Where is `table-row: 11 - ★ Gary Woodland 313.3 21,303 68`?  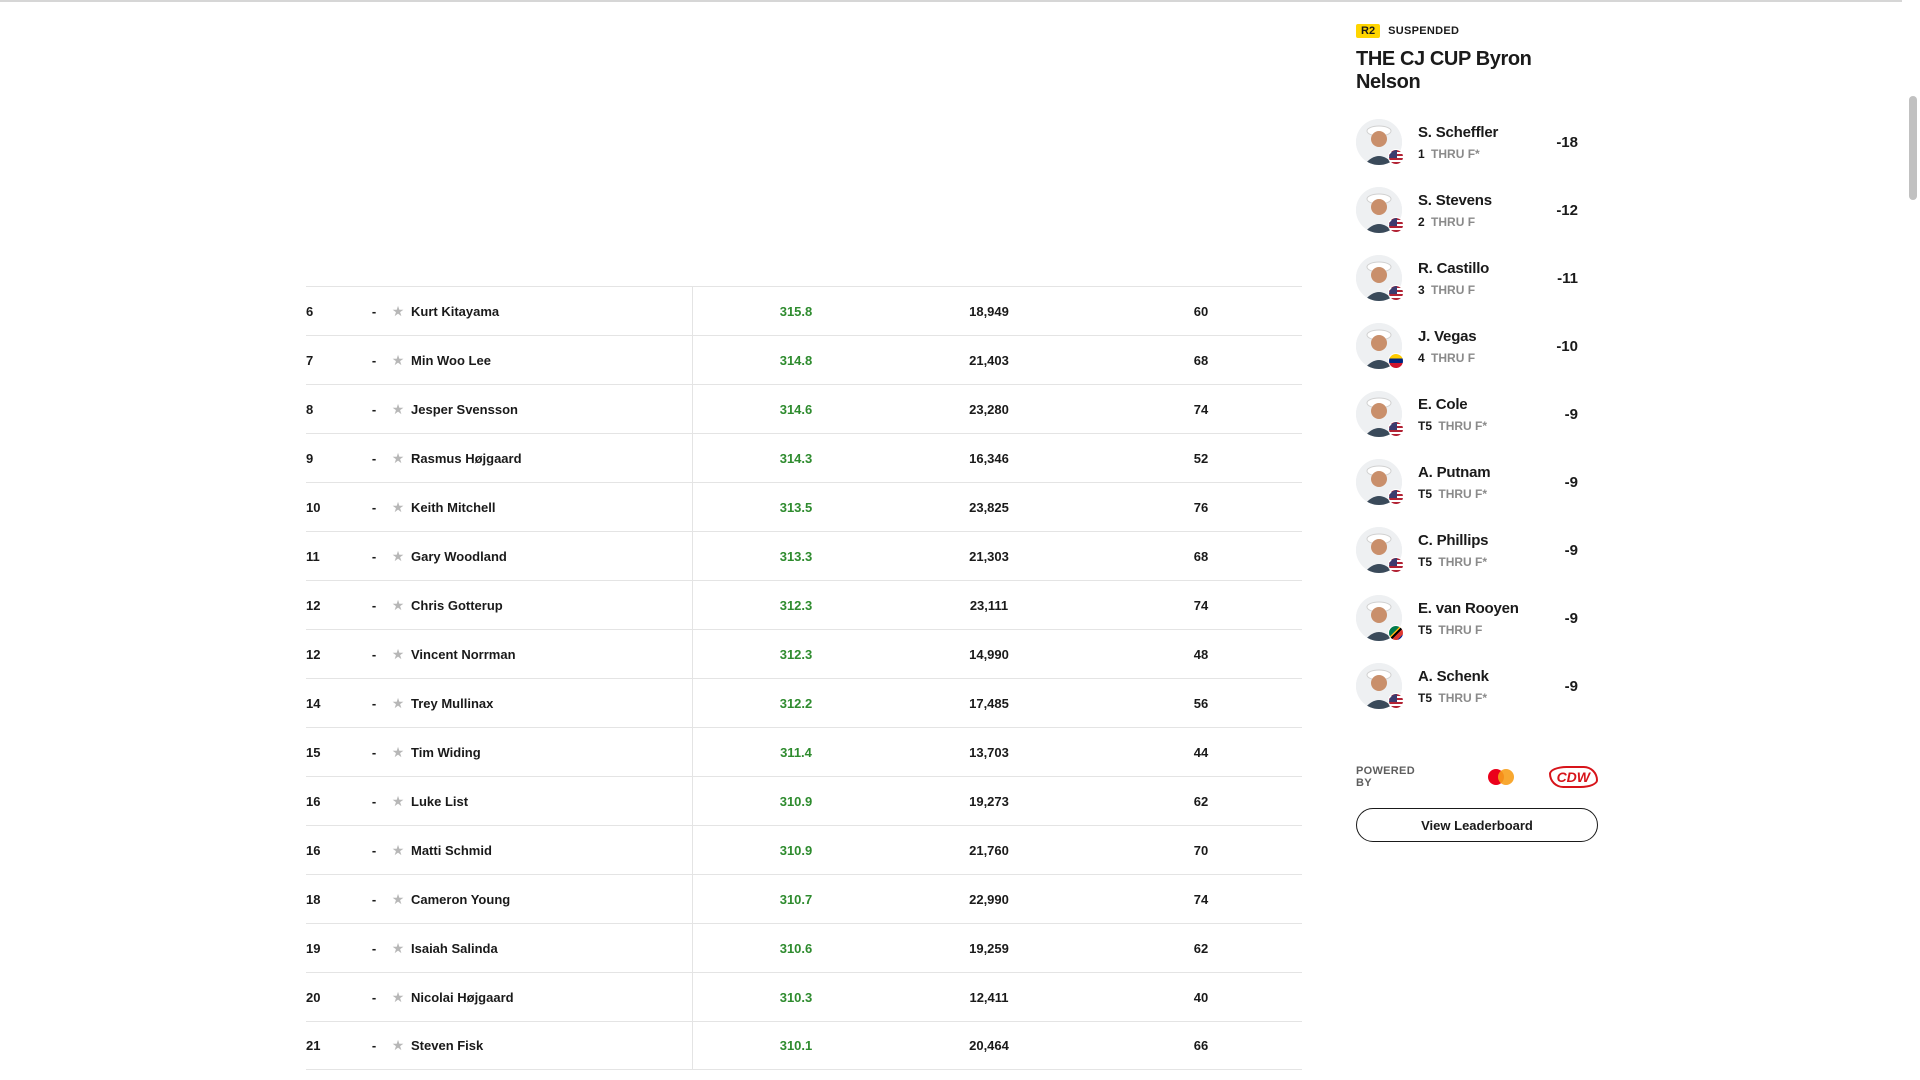 table-row: 11 - ★ Gary Woodland 313.3 21,303 68 is located at coordinates (804, 555).